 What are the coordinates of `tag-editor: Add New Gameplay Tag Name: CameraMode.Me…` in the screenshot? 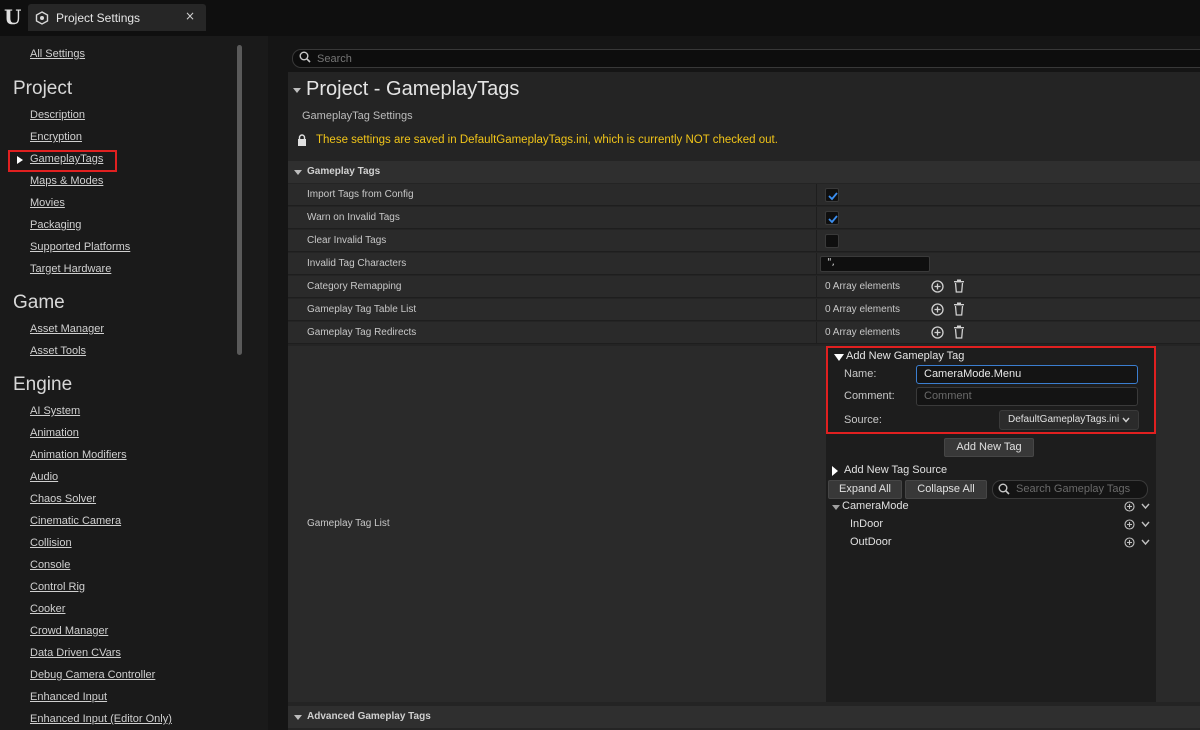 It's located at (991, 524).